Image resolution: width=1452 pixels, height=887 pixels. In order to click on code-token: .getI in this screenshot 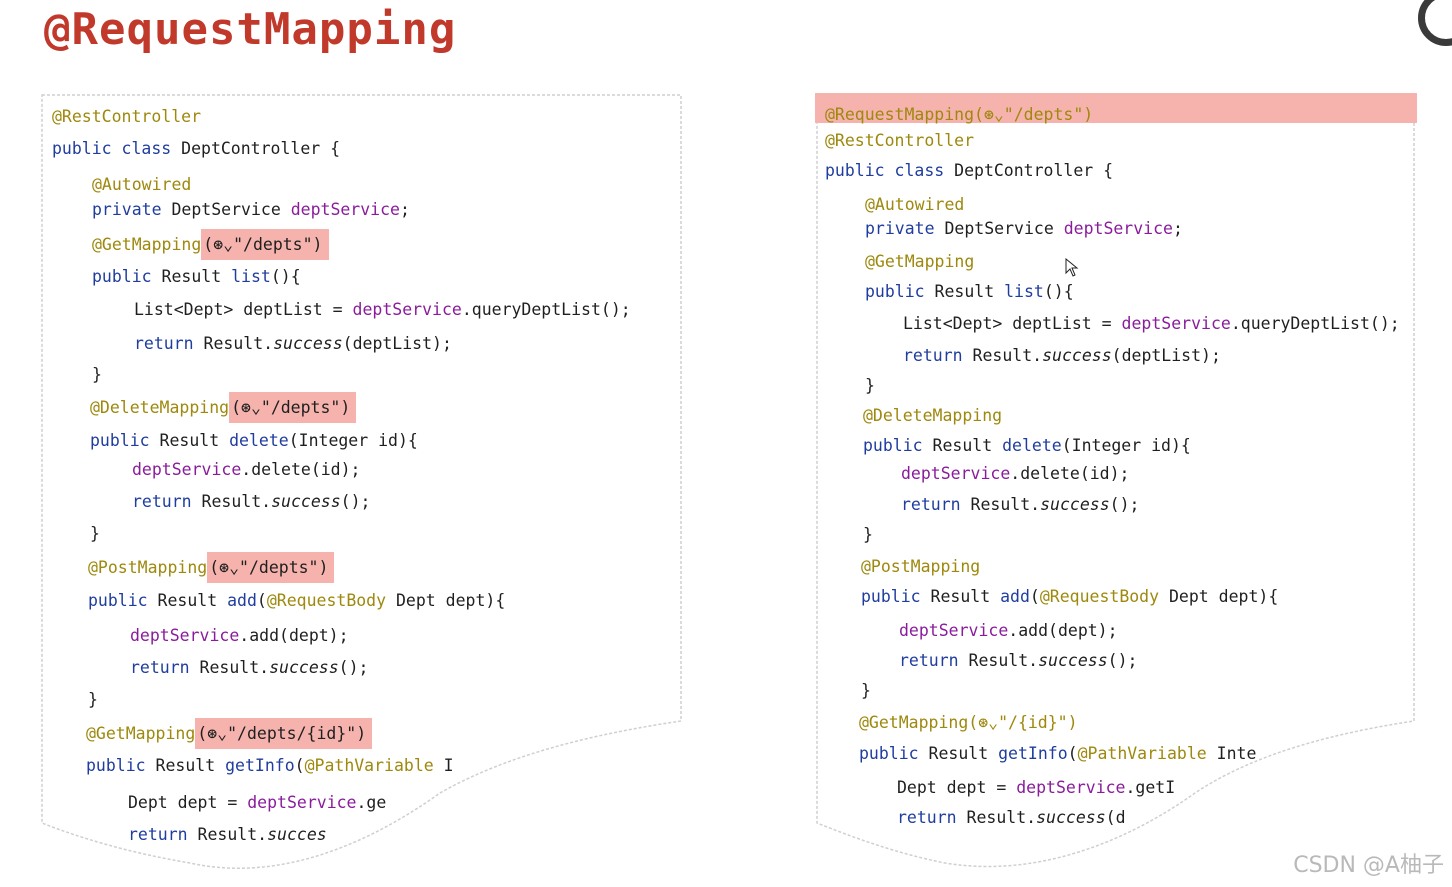, I will do `click(1150, 787)`.